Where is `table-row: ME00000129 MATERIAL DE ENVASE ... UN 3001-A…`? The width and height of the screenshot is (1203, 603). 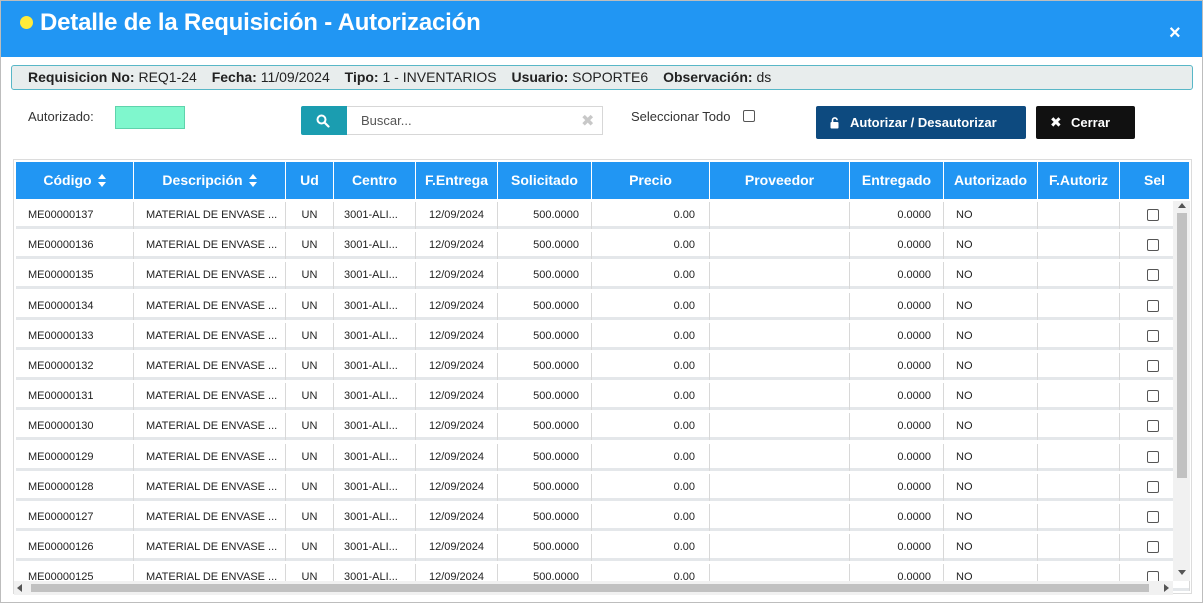
table-row: ME00000129 MATERIAL DE ENVASE ... UN 3001-A… is located at coordinates (603, 457).